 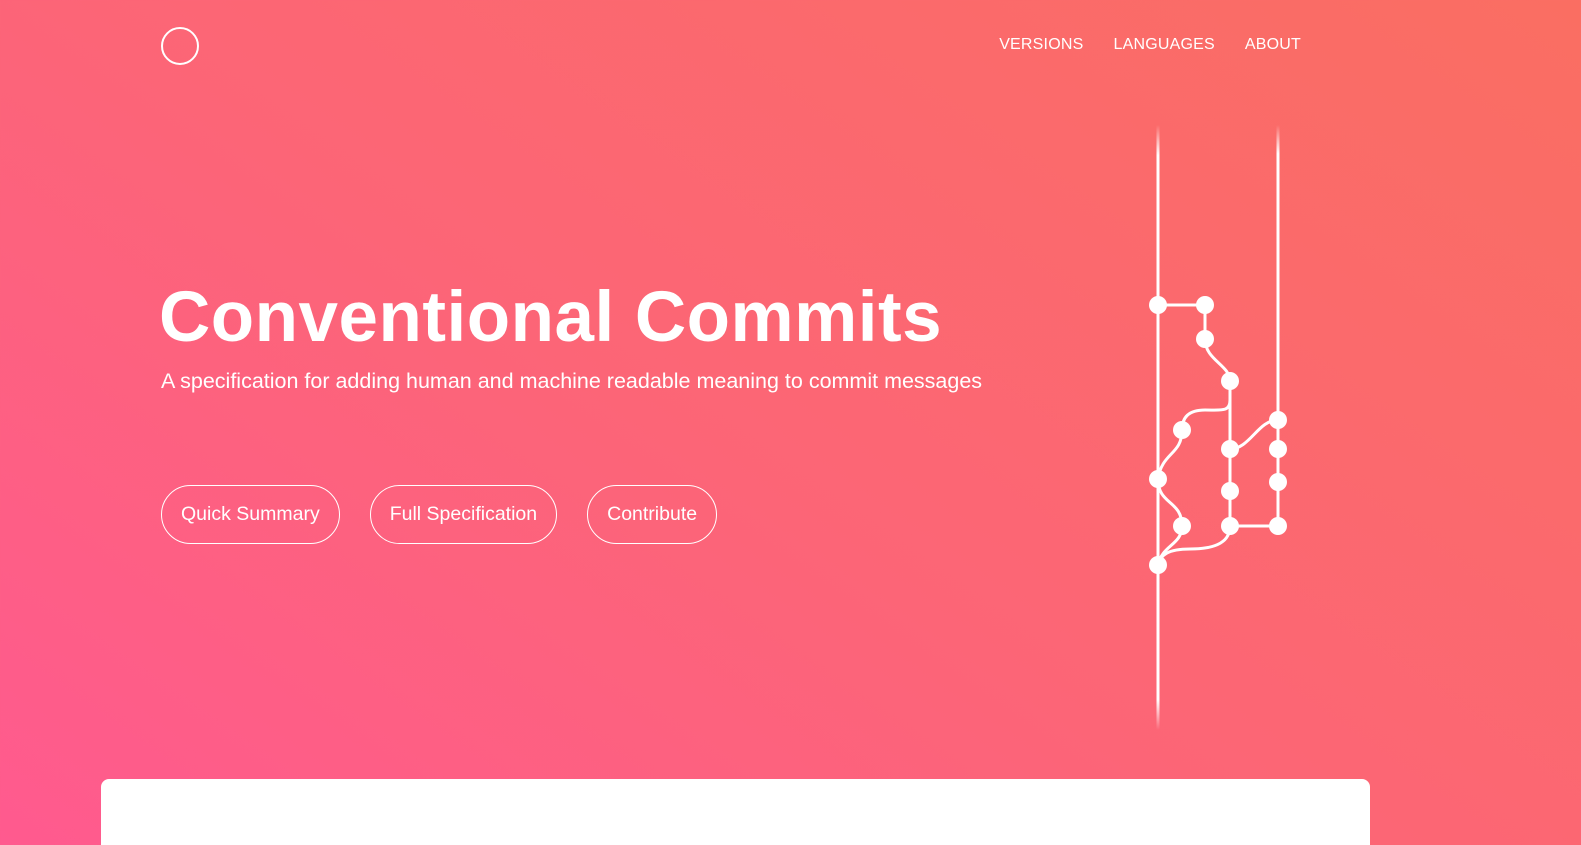 I want to click on nav-link-versions: VERSIONS, so click(x=1041, y=45).